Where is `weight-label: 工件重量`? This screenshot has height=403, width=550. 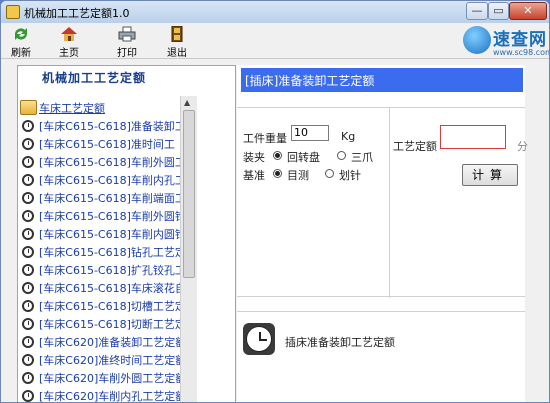 weight-label: 工件重量 is located at coordinates (265, 138).